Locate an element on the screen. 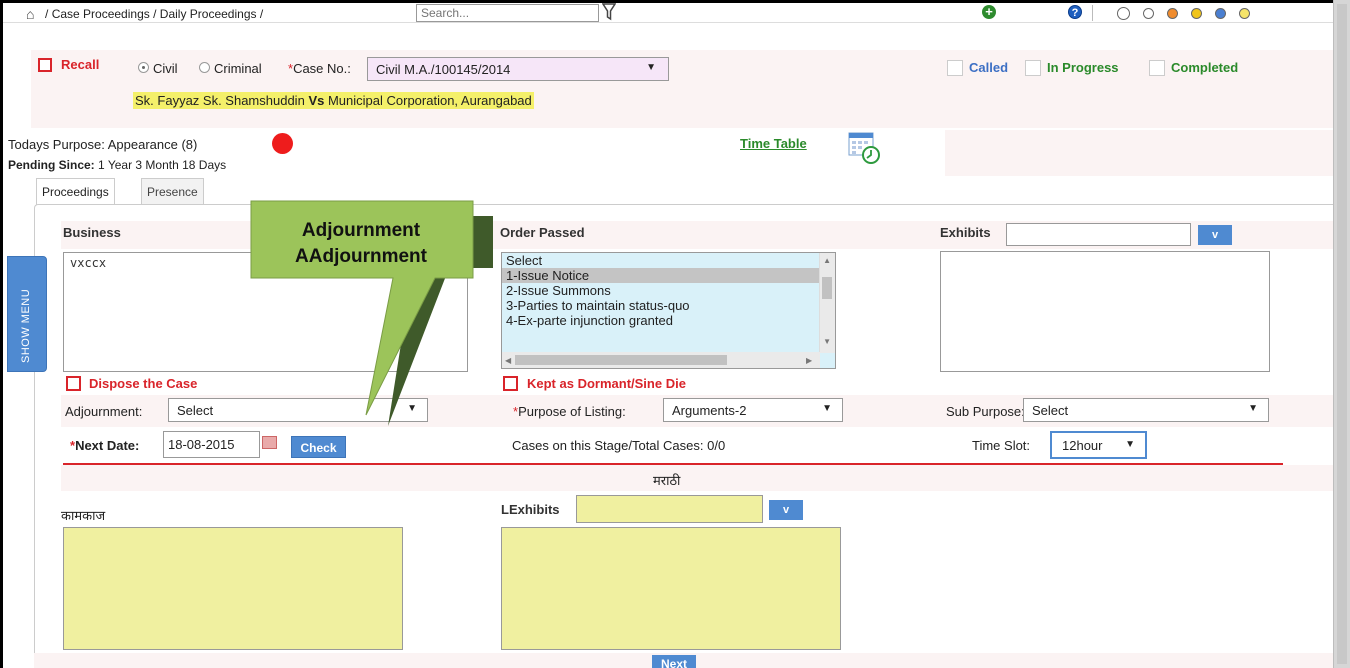  dispose-case-label: Dispose the Case is located at coordinates (143, 383).